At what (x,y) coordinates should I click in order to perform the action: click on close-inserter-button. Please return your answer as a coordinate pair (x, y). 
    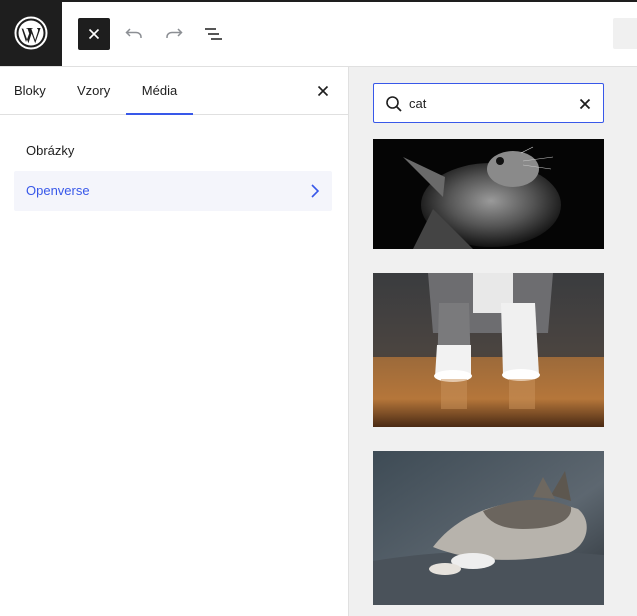
    Looking at the image, I should click on (94, 34).